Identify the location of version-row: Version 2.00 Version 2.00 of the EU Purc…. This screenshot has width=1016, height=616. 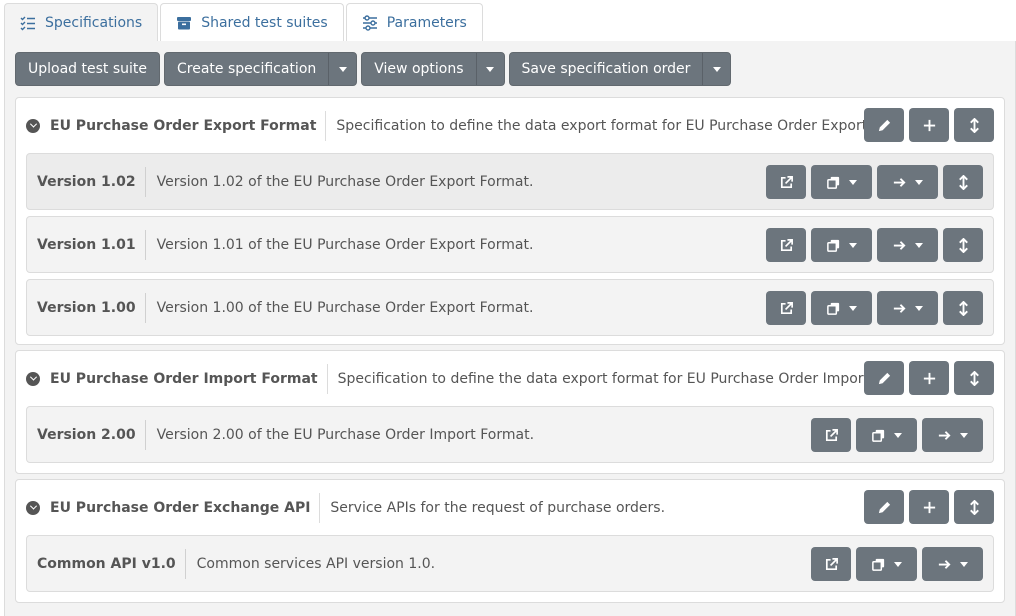
(510, 434).